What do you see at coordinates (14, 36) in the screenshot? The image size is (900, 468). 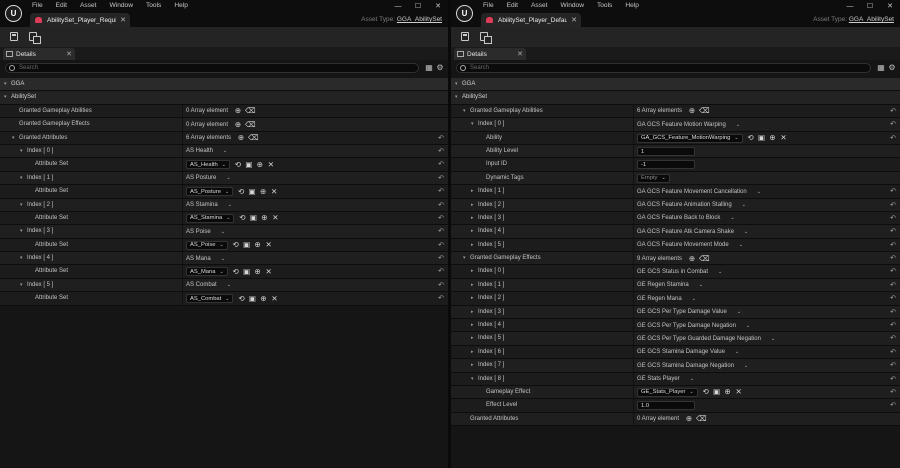 I see `save-icon` at bounding box center [14, 36].